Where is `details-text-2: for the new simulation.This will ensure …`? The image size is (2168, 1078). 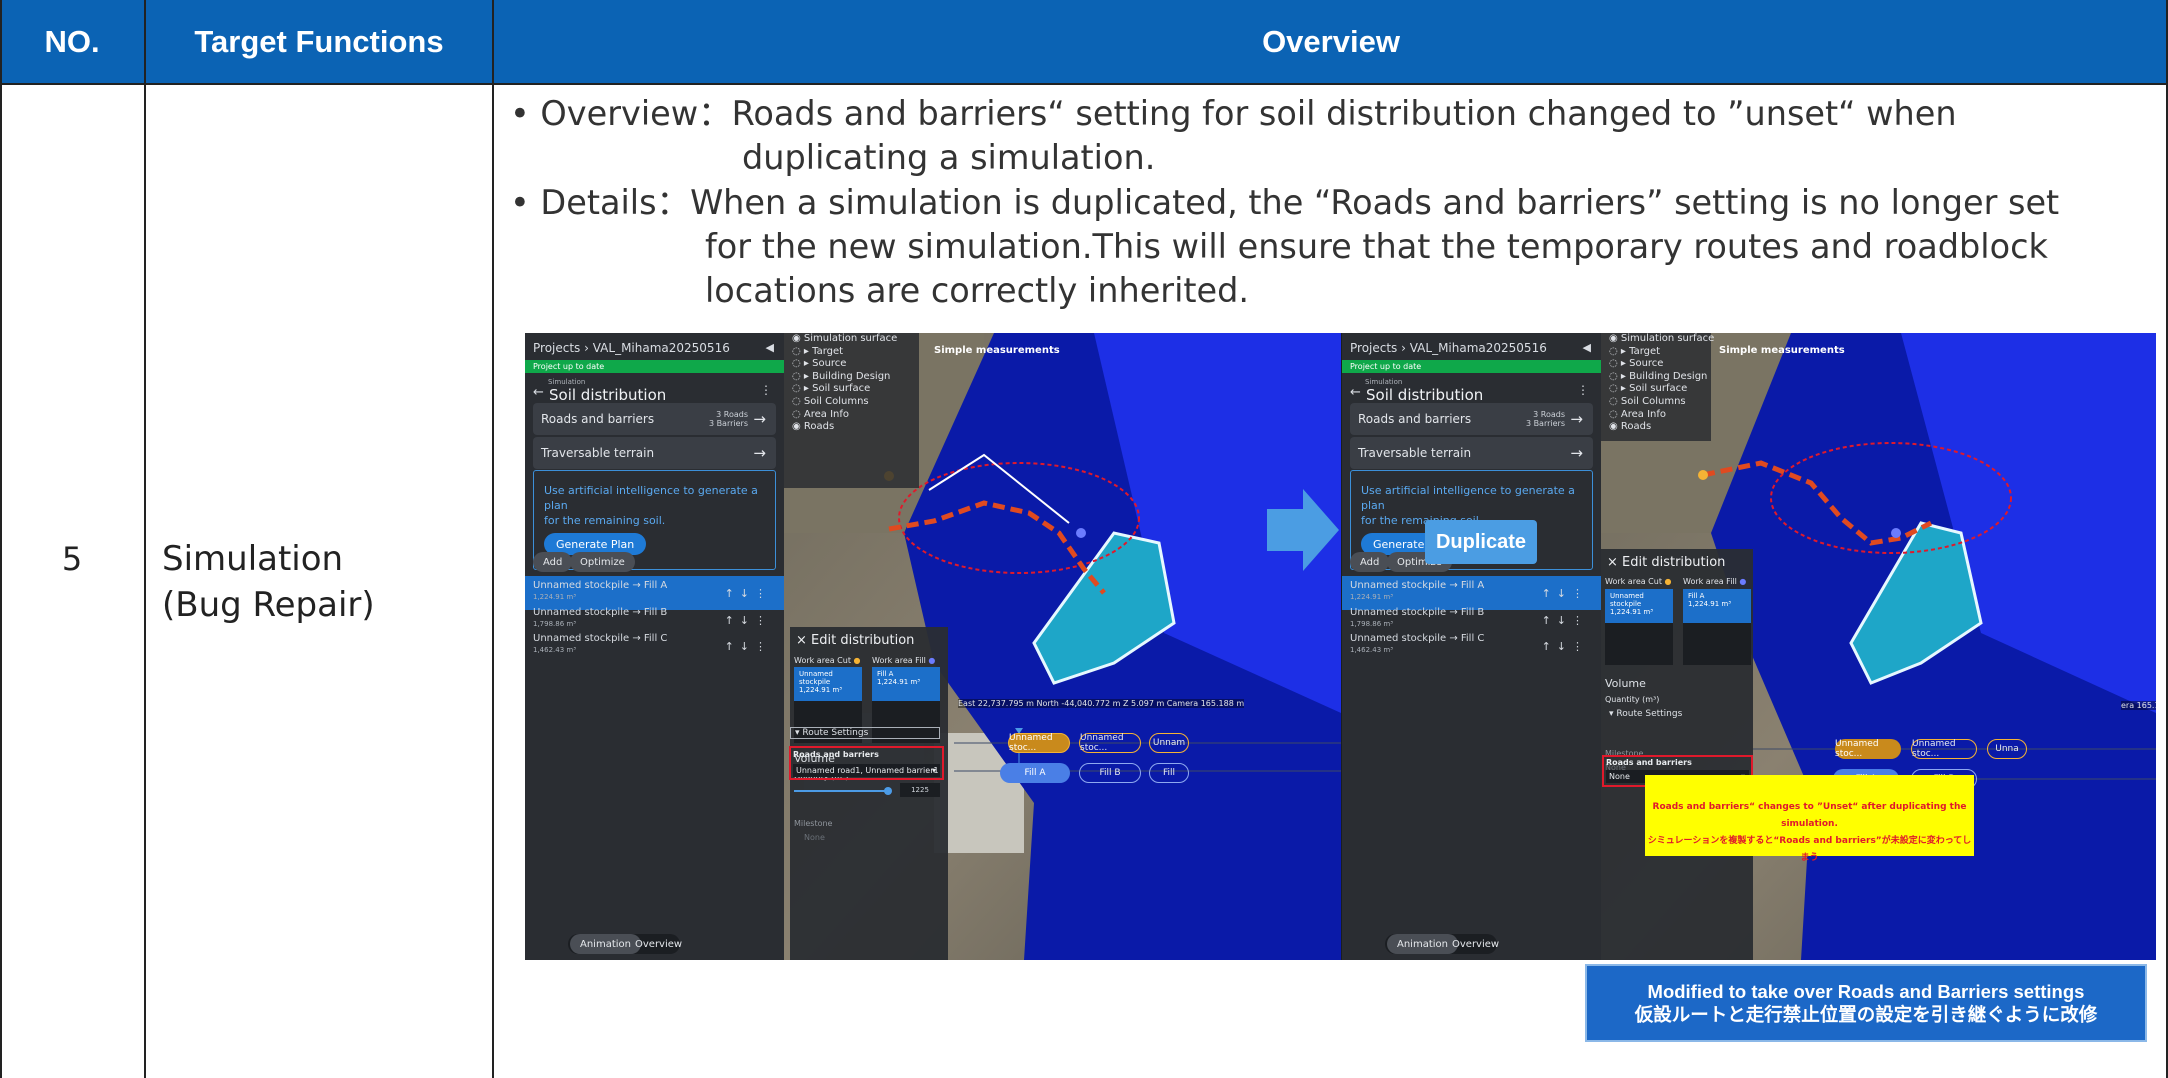
details-text-2: for the new simulation.This will ensure … is located at coordinates (1376, 246).